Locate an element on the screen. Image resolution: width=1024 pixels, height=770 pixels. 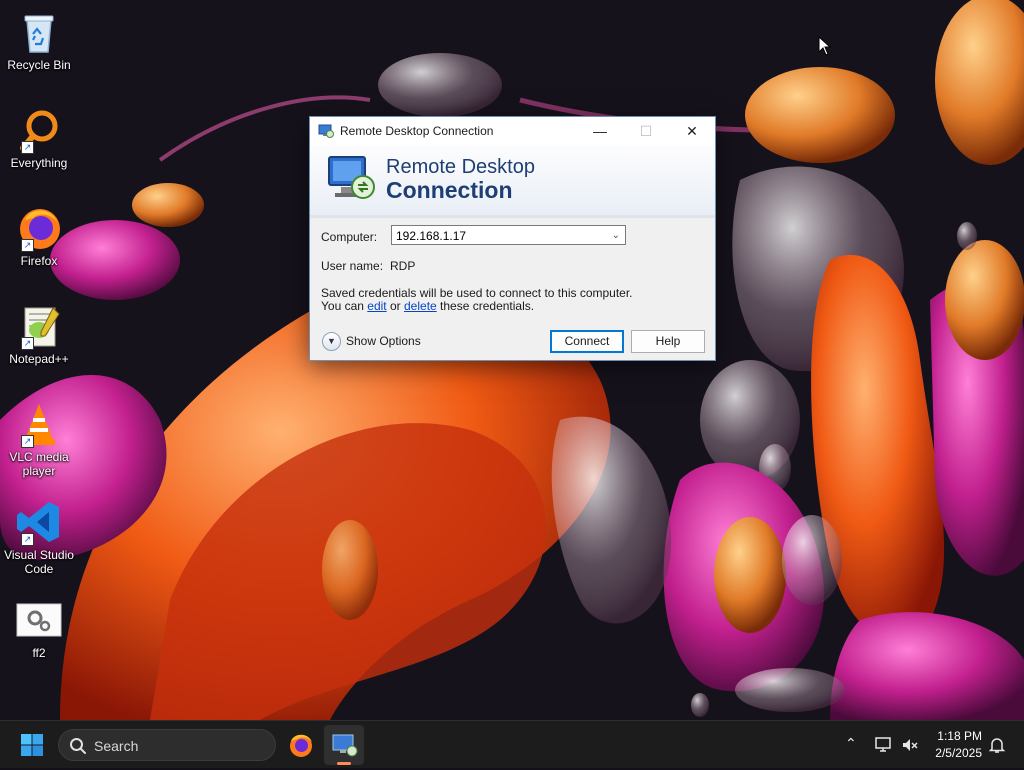
credentials-or-text: or is located at coordinates (395, 306).